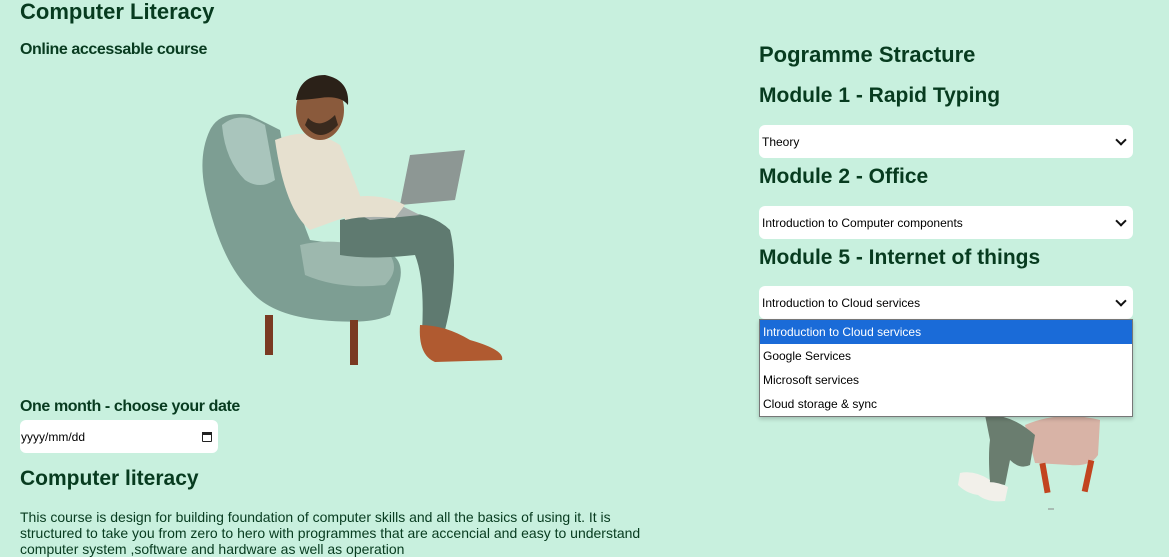 Image resolution: width=1169 pixels, height=557 pixels. Describe the element at coordinates (946, 380) in the screenshot. I see `dropdown-option: Microsoft services` at that location.